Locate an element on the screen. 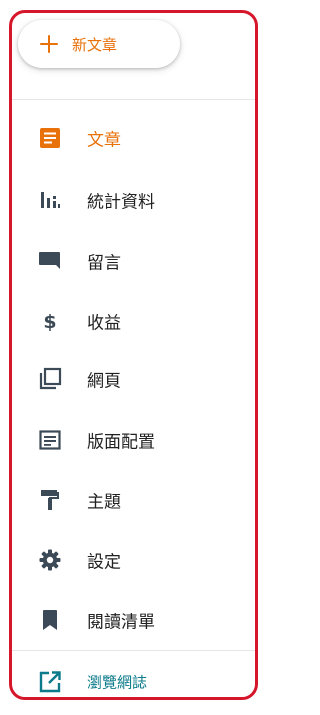 The width and height of the screenshot is (320, 715). sidebar-item-label: 文章 is located at coordinates (104, 140).